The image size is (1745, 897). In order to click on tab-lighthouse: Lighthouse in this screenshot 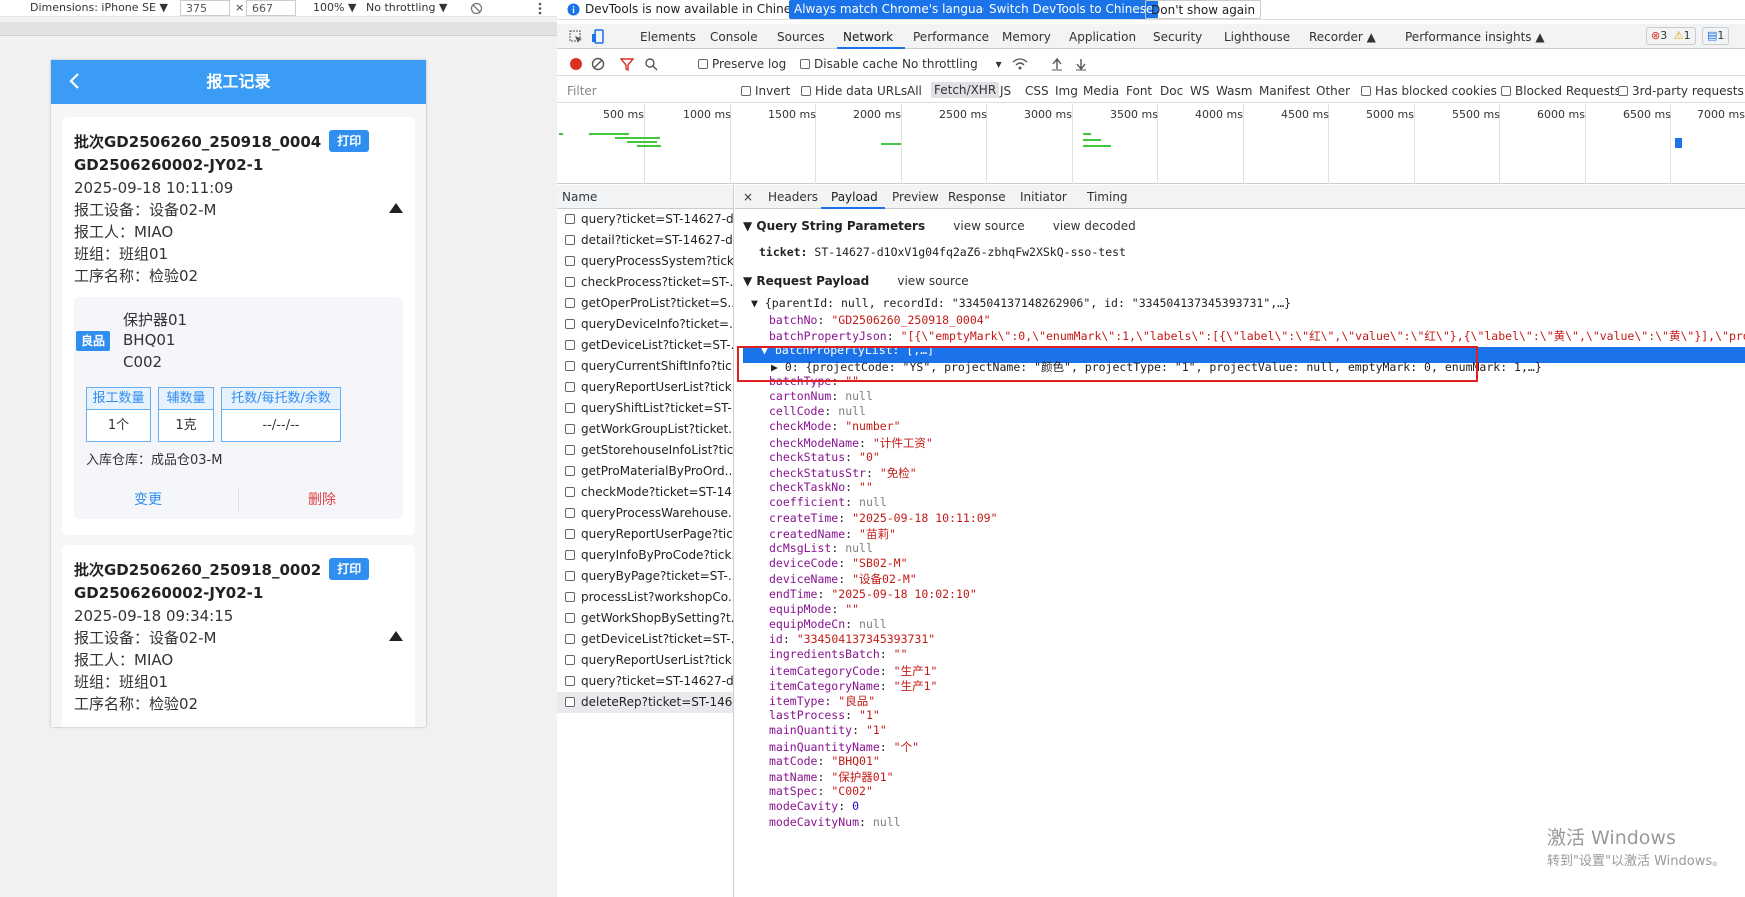, I will do `click(1257, 37)`.